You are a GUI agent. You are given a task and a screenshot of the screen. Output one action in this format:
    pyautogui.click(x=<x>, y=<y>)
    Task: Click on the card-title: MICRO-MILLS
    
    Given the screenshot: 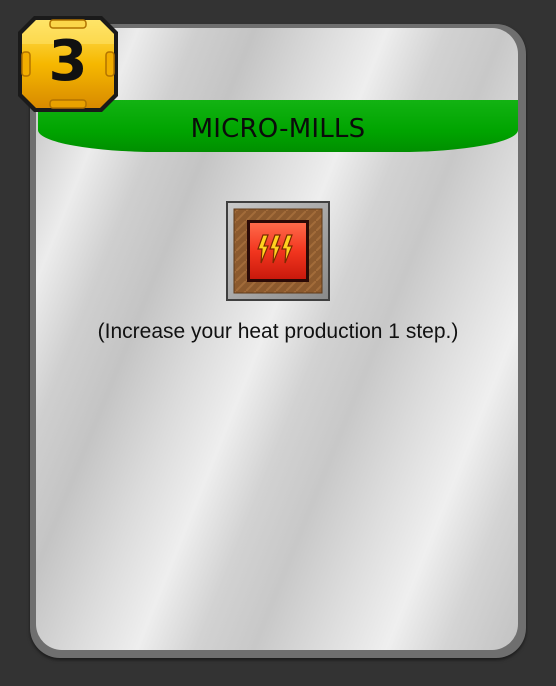 What is the action you would take?
    pyautogui.click(x=278, y=129)
    